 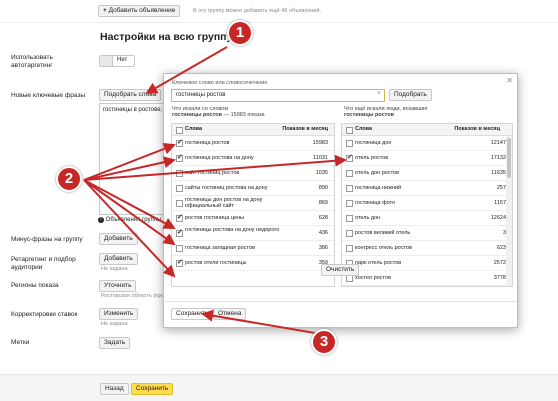 I want to click on annotation-badge-3: 3, so click(x=324, y=342).